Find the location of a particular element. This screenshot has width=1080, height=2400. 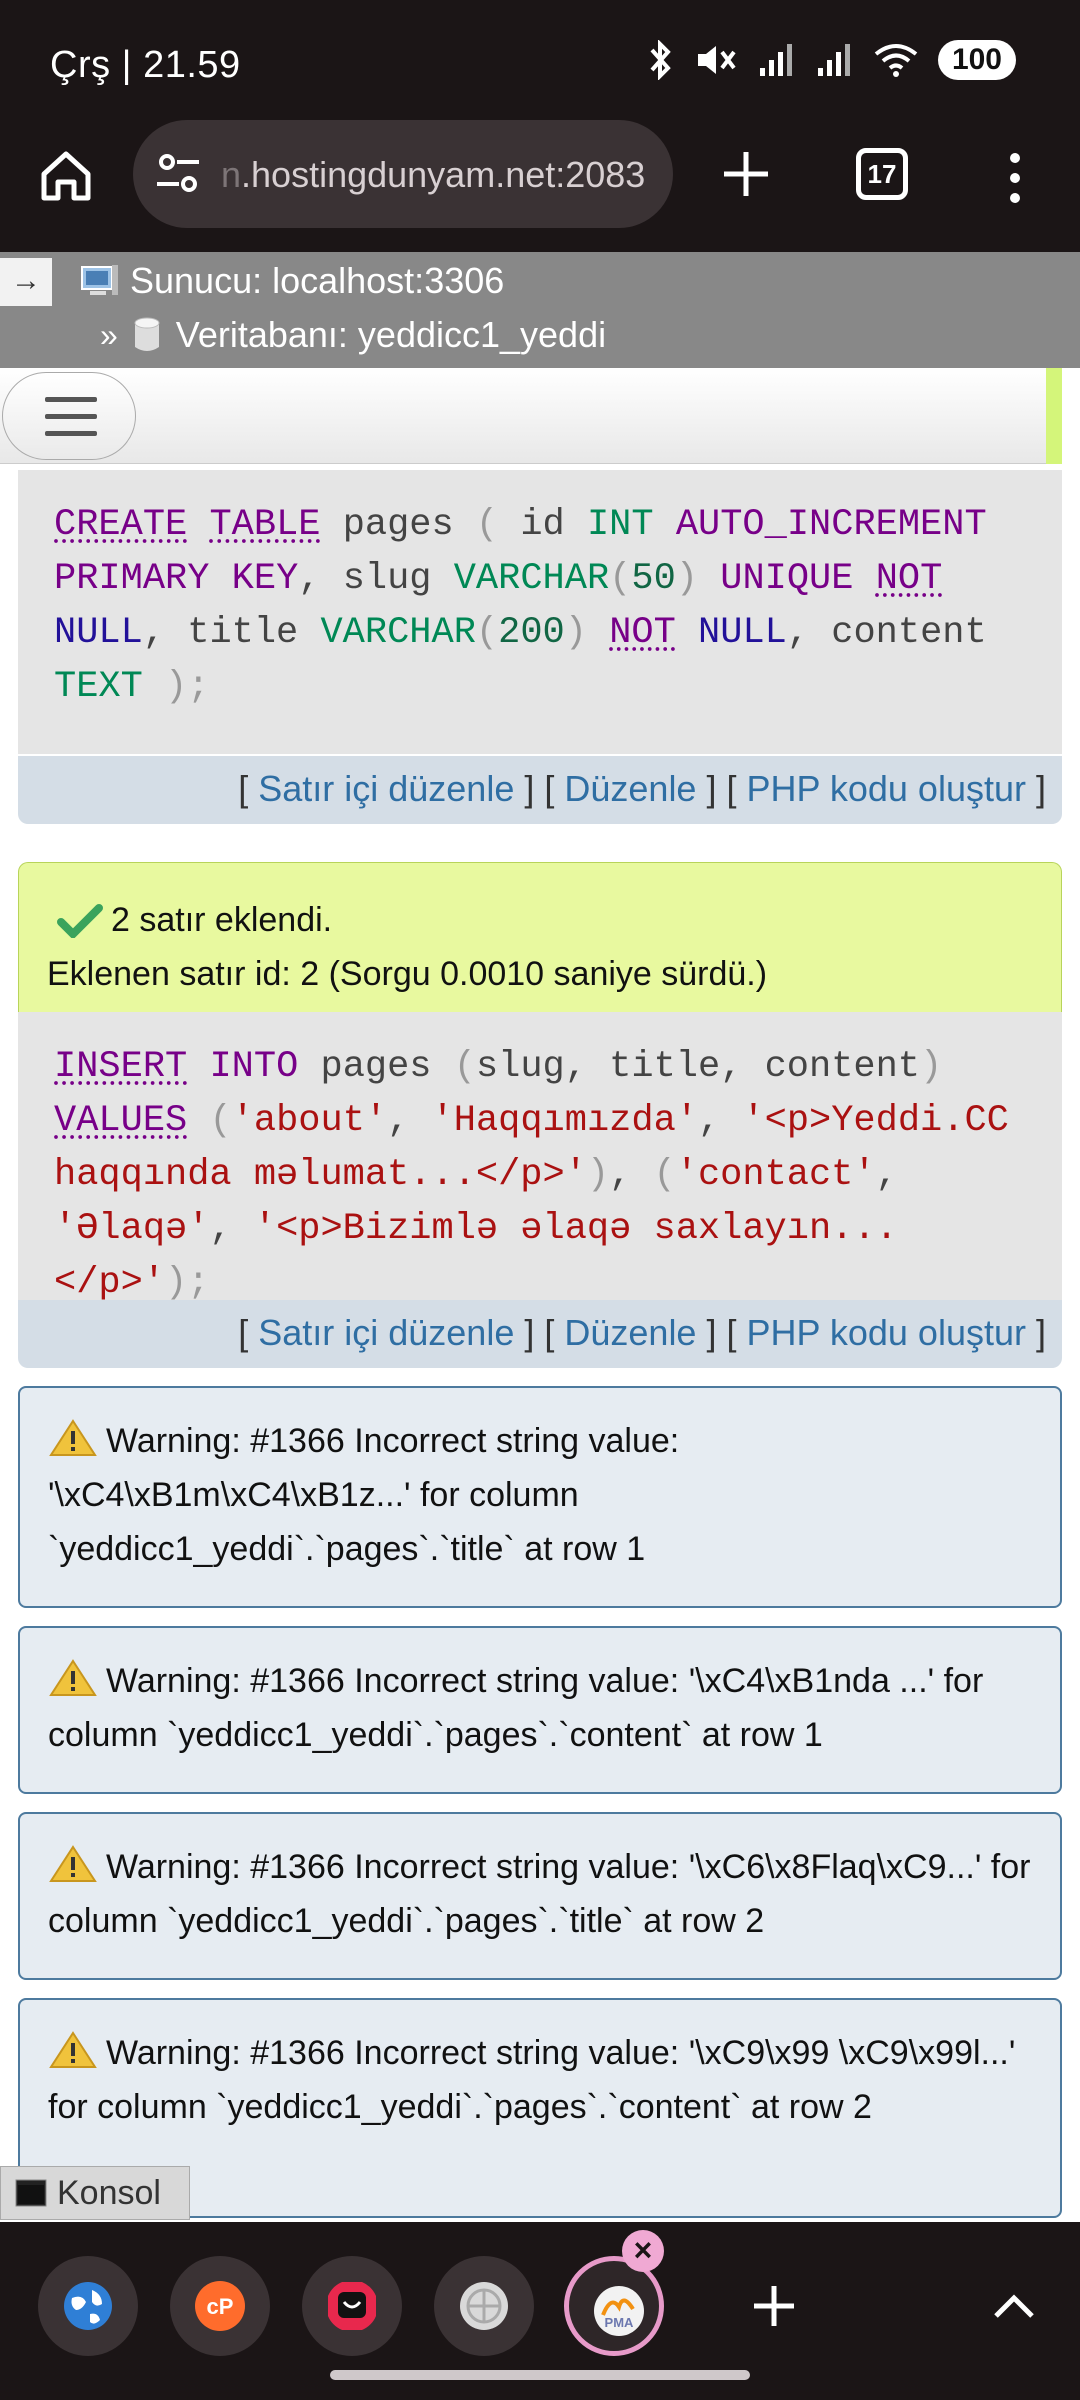

tab-cpanel: cP is located at coordinates (220, 2306).